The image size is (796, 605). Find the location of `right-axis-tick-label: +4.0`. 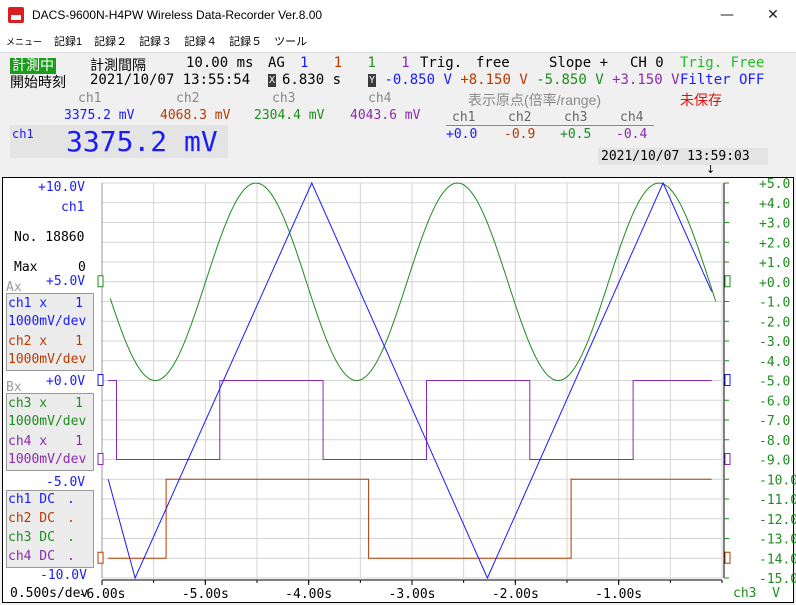

right-axis-tick-label: +4.0 is located at coordinates (774, 204).